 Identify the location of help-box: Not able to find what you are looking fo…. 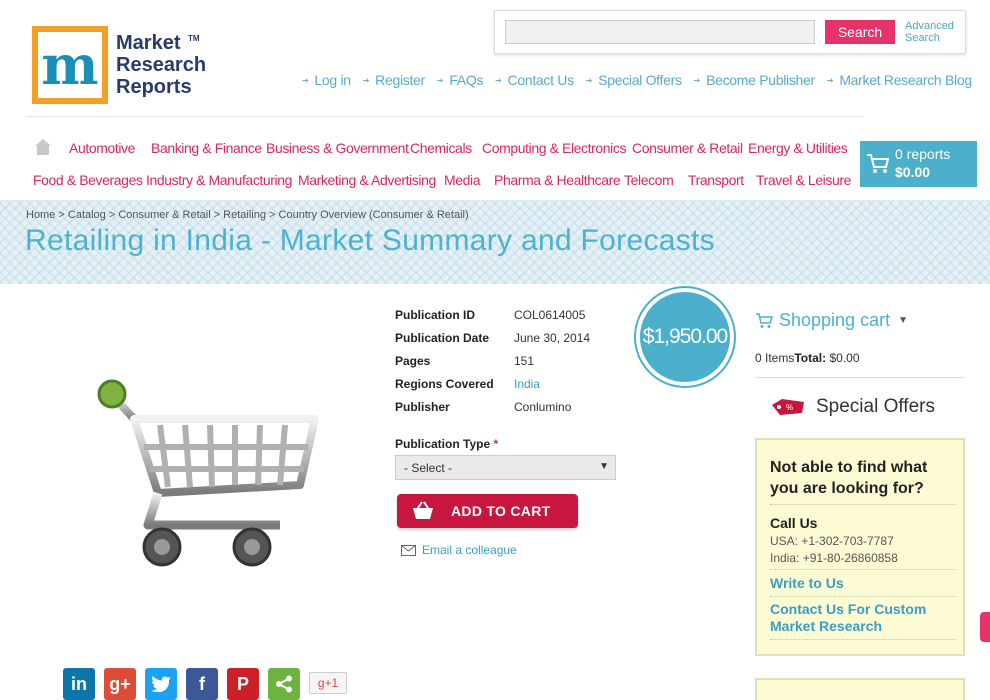
(860, 547).